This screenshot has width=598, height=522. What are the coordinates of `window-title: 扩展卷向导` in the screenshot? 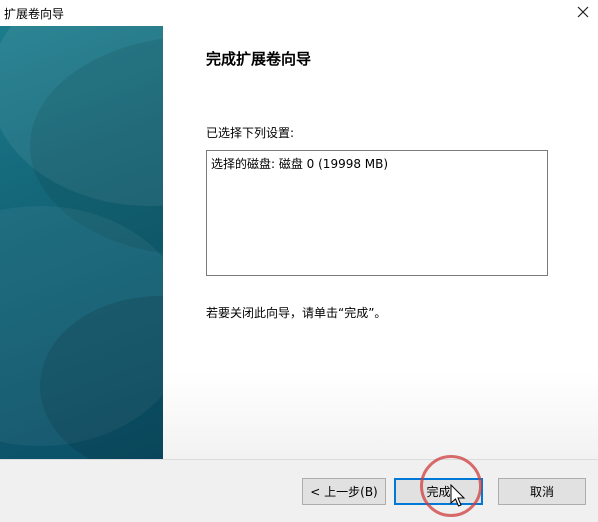 It's located at (34, 14).